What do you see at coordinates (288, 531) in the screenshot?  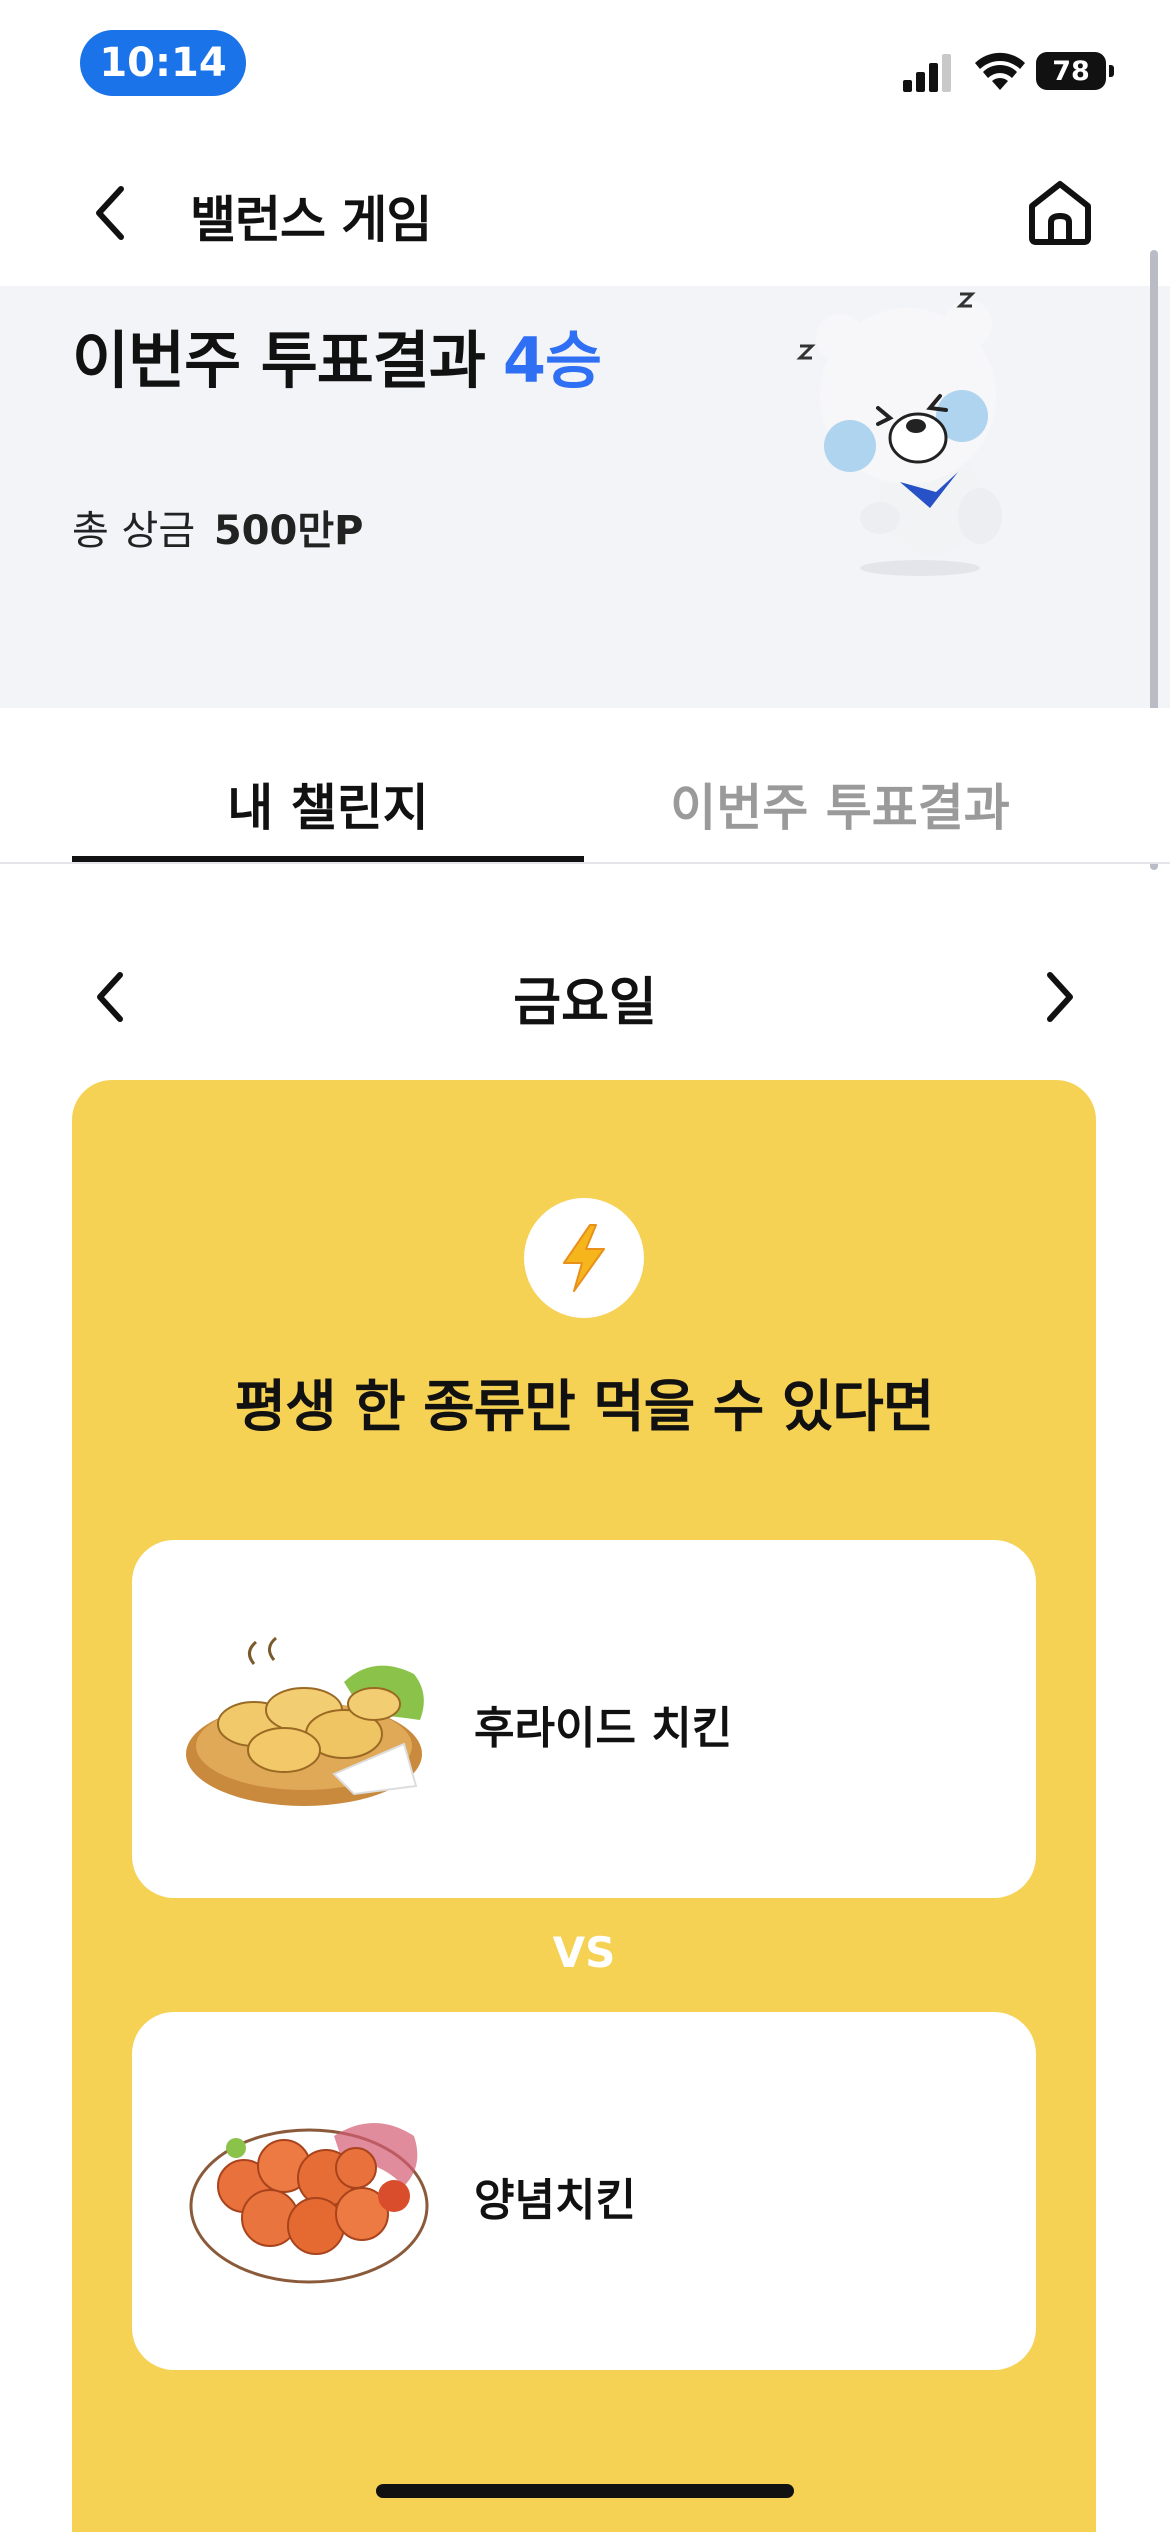 I see `prize-amount: 500만P` at bounding box center [288, 531].